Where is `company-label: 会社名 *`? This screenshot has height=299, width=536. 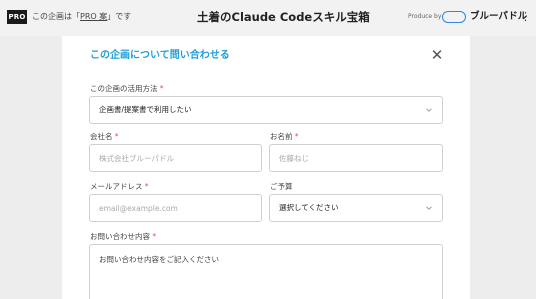 company-label: 会社名 * is located at coordinates (104, 137).